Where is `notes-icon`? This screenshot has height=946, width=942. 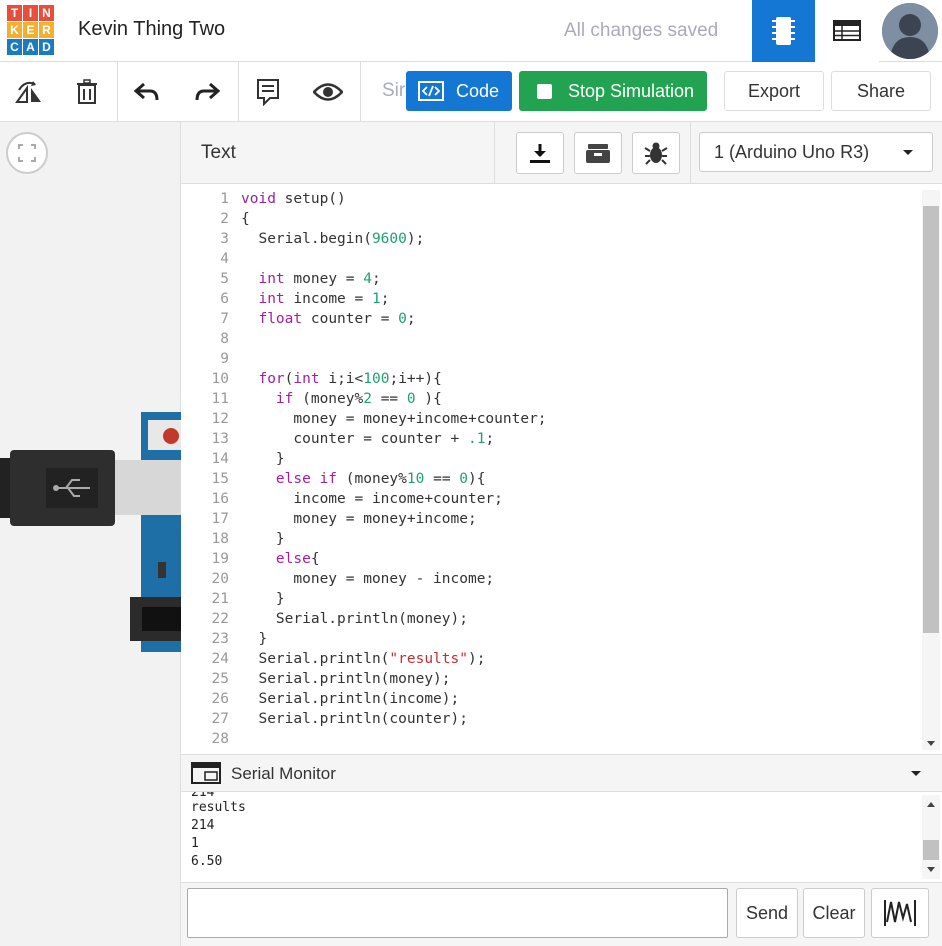
notes-icon is located at coordinates (268, 92).